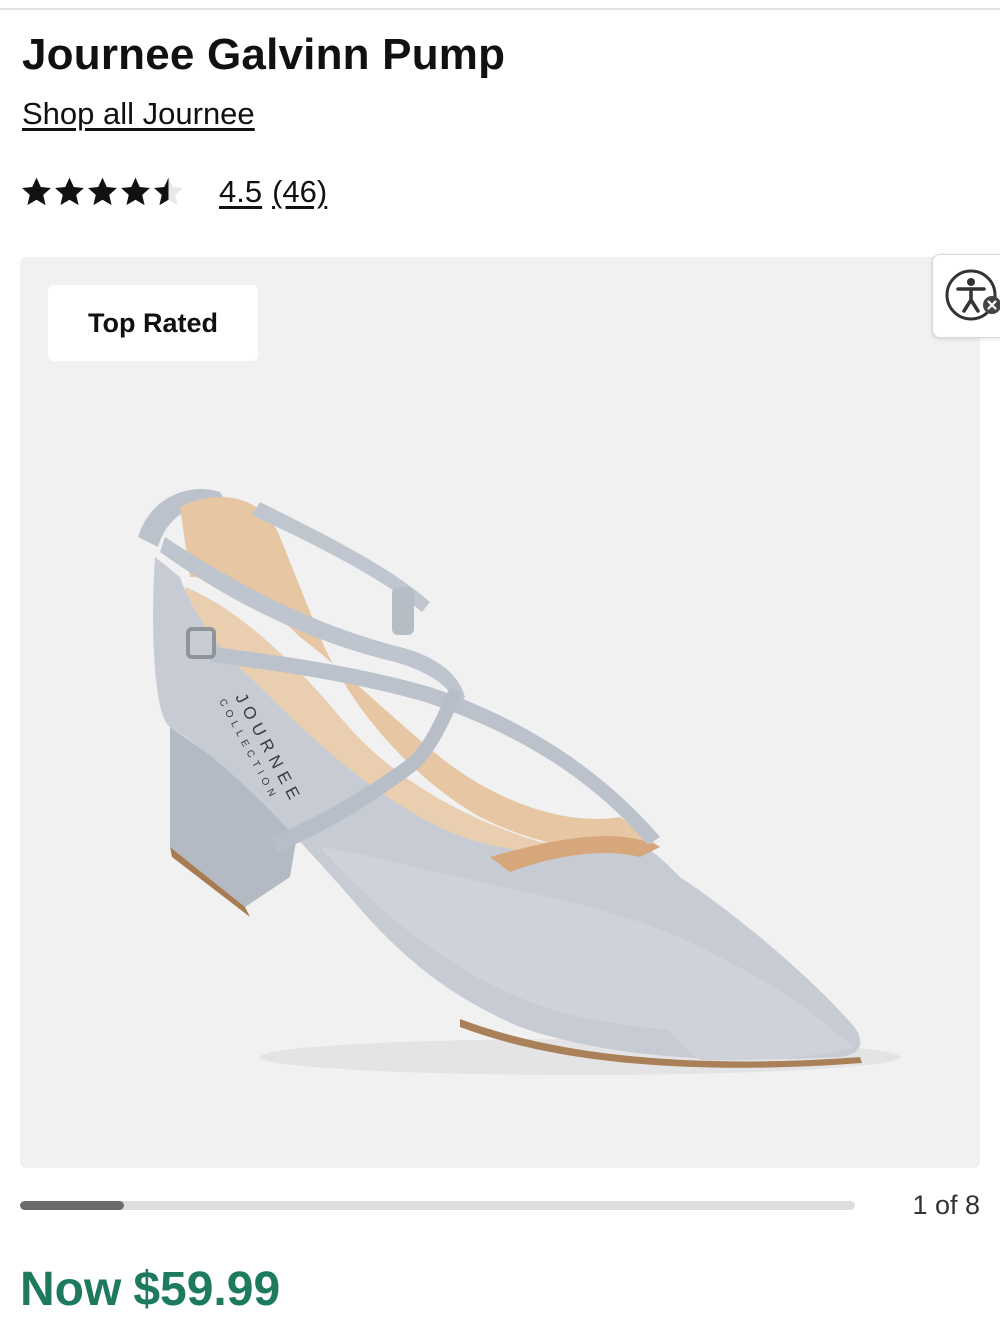 The height and width of the screenshot is (1333, 1000). I want to click on gallery-progress-bar, so click(437, 1205).